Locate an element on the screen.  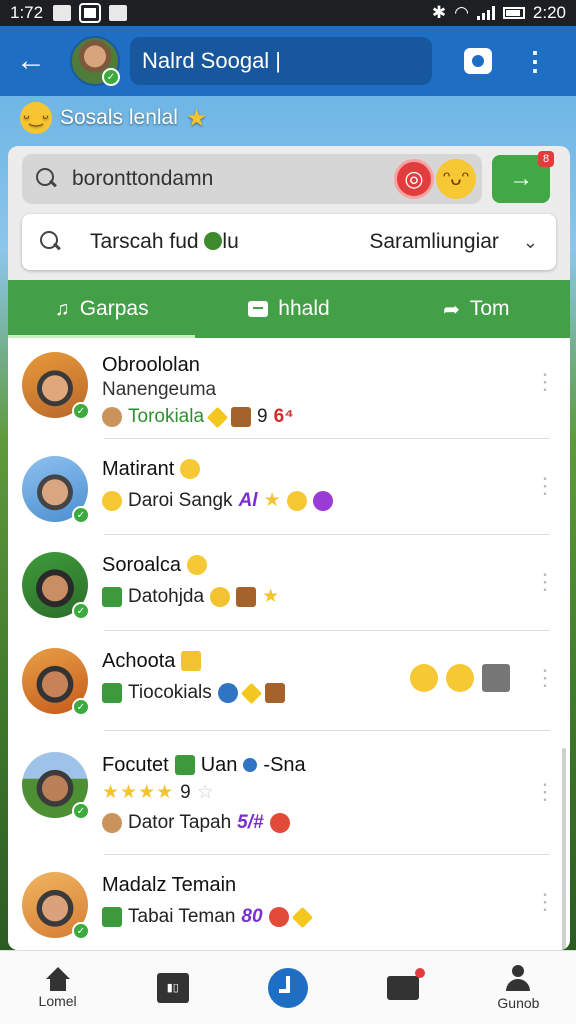
contact-meta-extra: 80 is located at coordinates (252, 916).